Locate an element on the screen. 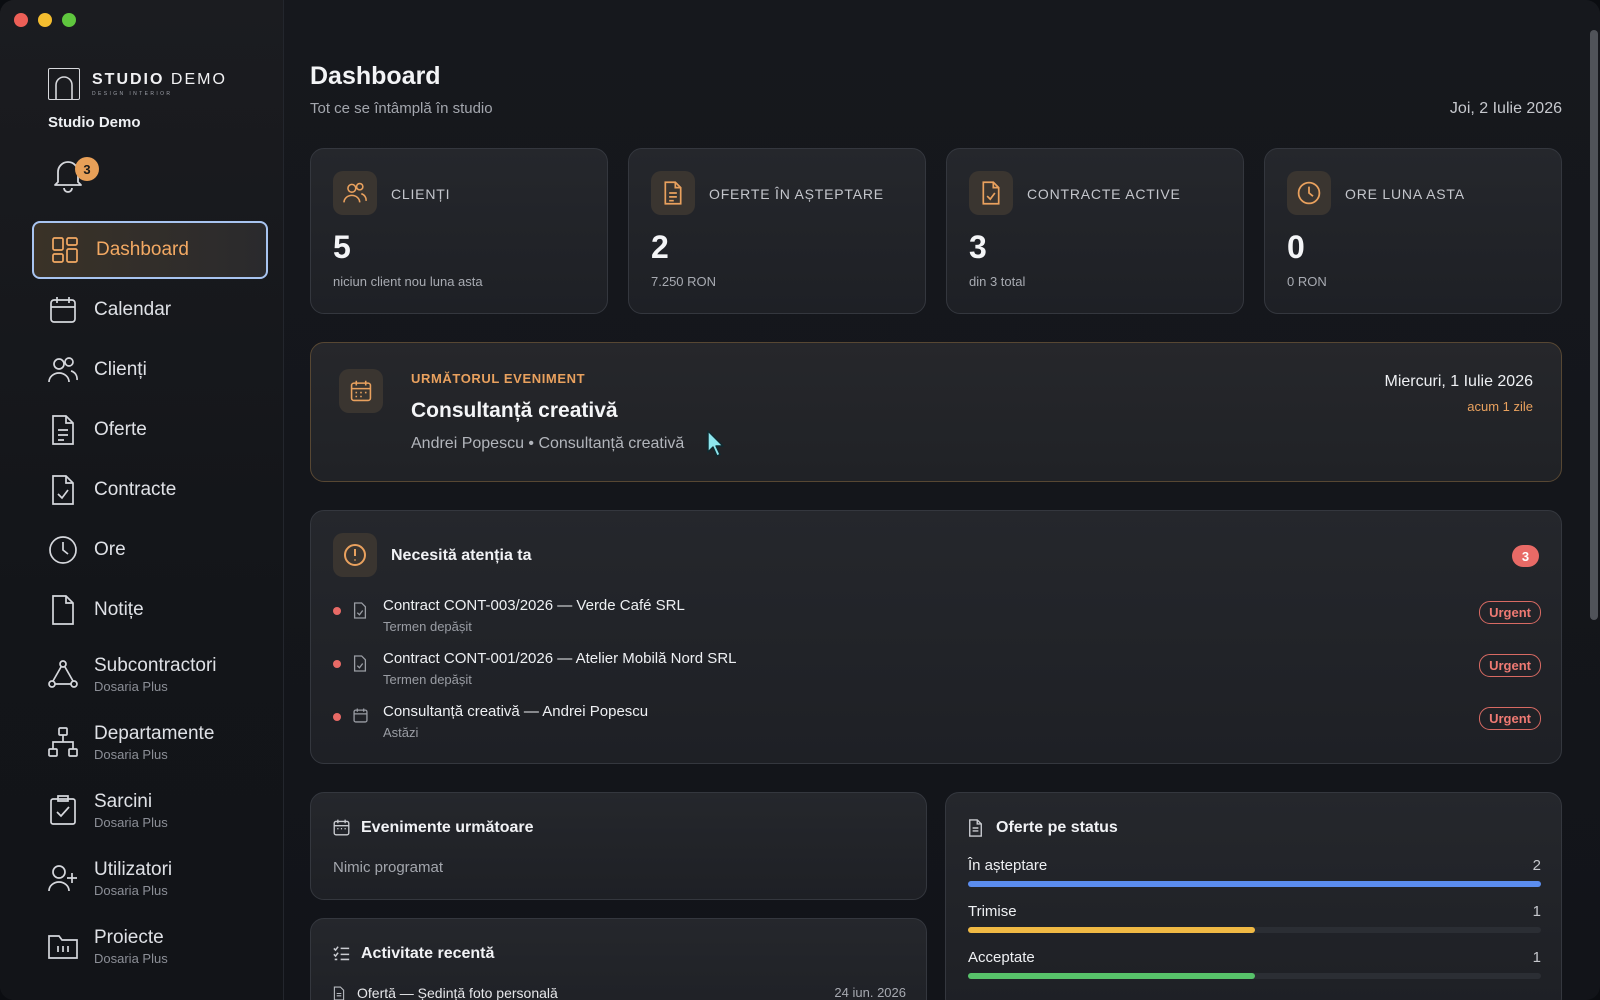 The height and width of the screenshot is (1000, 1600). brand-tagline: DESIGN INTERIOR is located at coordinates (132, 94).